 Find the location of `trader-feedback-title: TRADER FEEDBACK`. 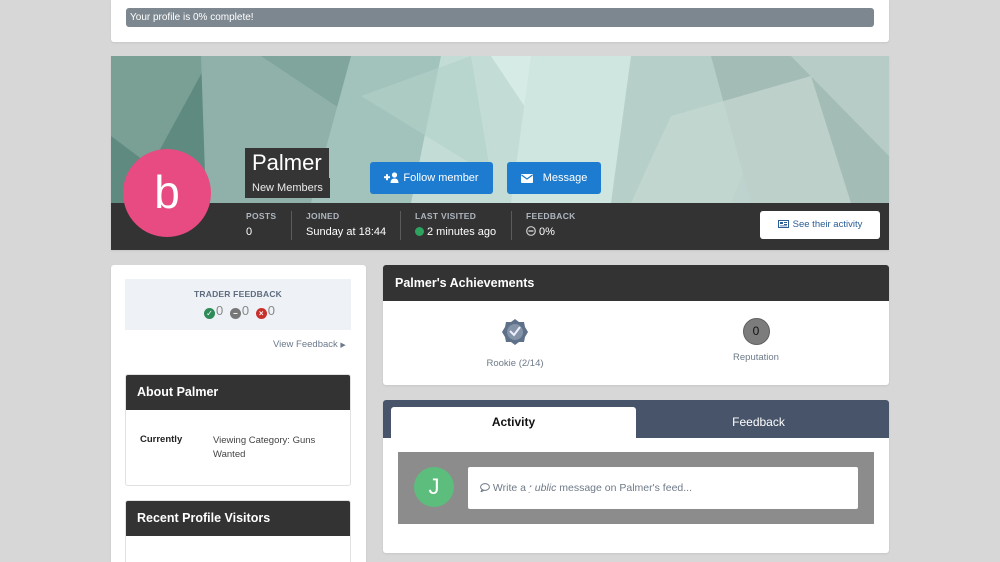

trader-feedback-title: TRADER FEEDBACK is located at coordinates (238, 294).